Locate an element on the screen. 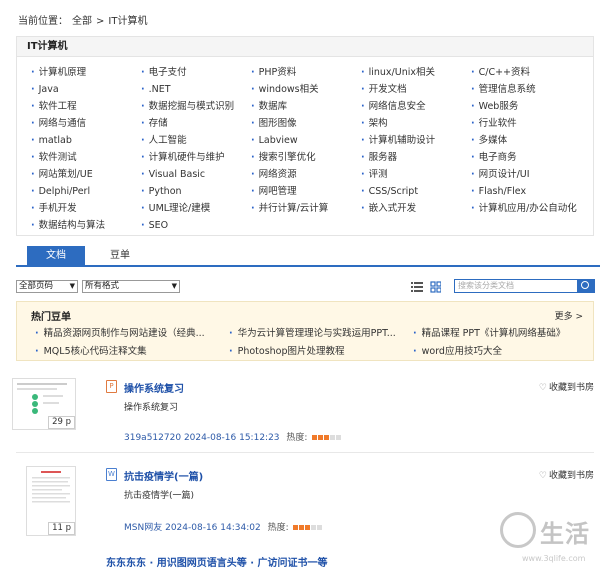 This screenshot has width=600, height=568. format-filter-value: 所有格式 is located at coordinates (102, 286).